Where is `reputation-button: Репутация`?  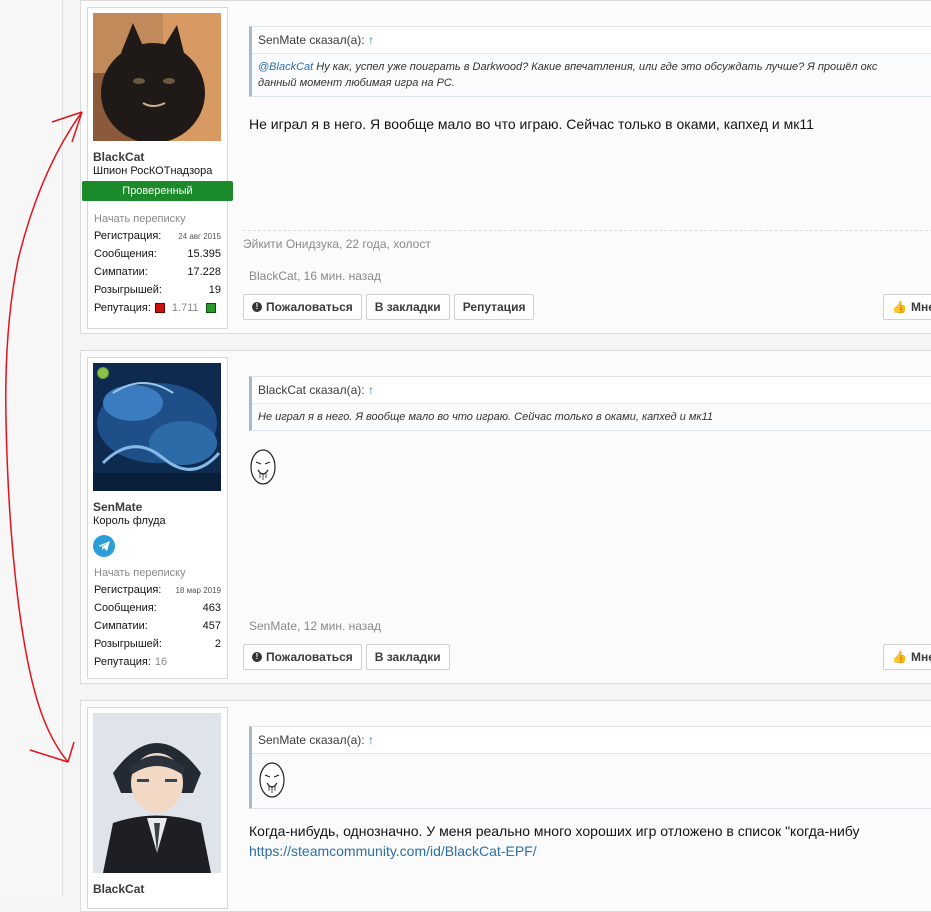 reputation-button: Репутация is located at coordinates (494, 307).